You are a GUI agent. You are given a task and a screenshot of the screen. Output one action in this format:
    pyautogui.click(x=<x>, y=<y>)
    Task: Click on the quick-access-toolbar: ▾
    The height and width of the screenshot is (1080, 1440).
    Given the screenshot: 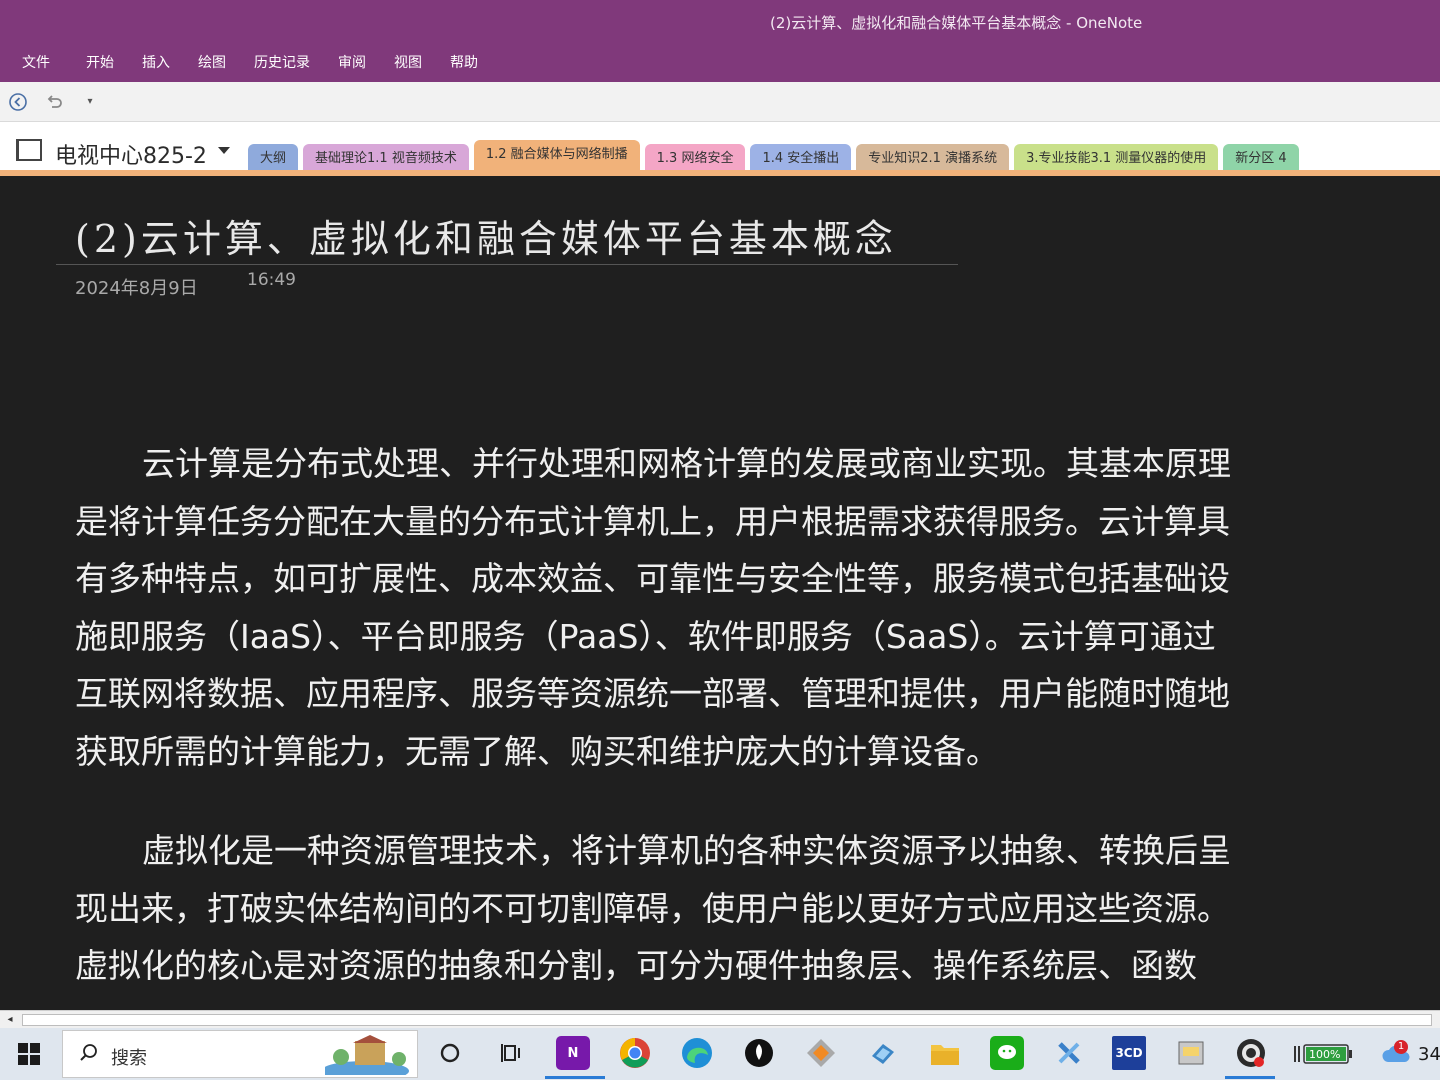 What is the action you would take?
    pyautogui.click(x=720, y=102)
    